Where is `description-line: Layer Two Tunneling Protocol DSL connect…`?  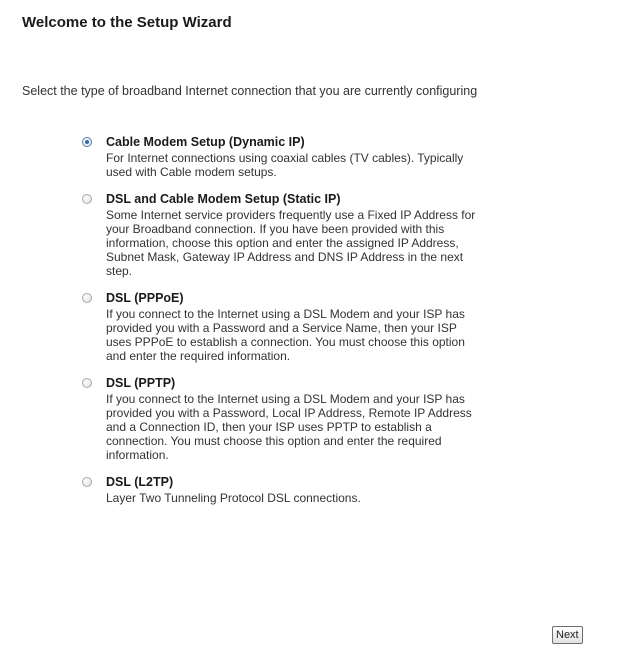
description-line: Layer Two Tunneling Protocol DSL connect… is located at coordinates (233, 498).